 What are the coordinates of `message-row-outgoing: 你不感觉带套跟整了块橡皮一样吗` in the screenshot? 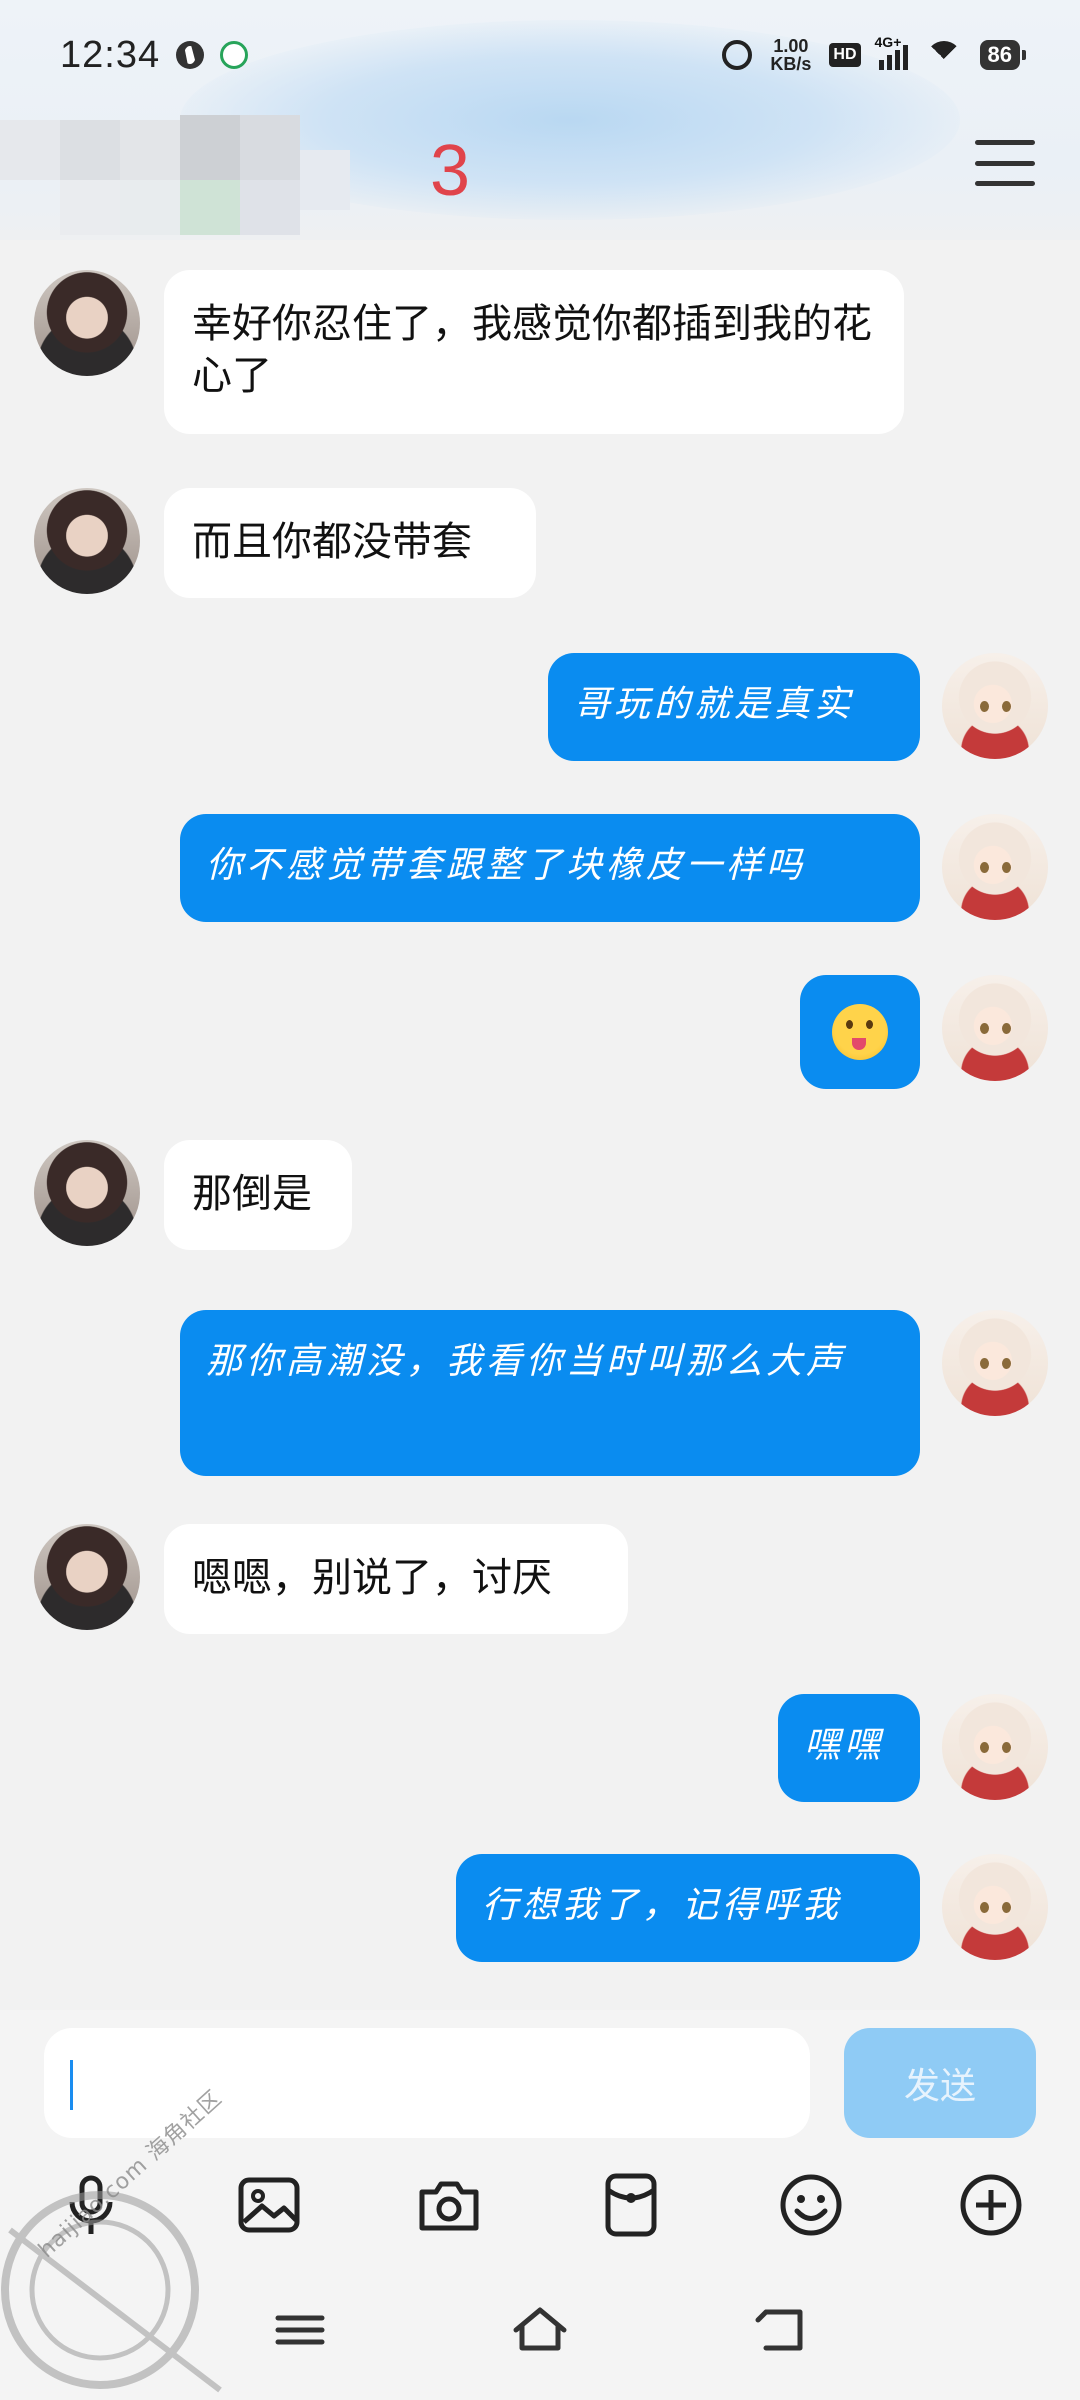 It's located at (614, 868).